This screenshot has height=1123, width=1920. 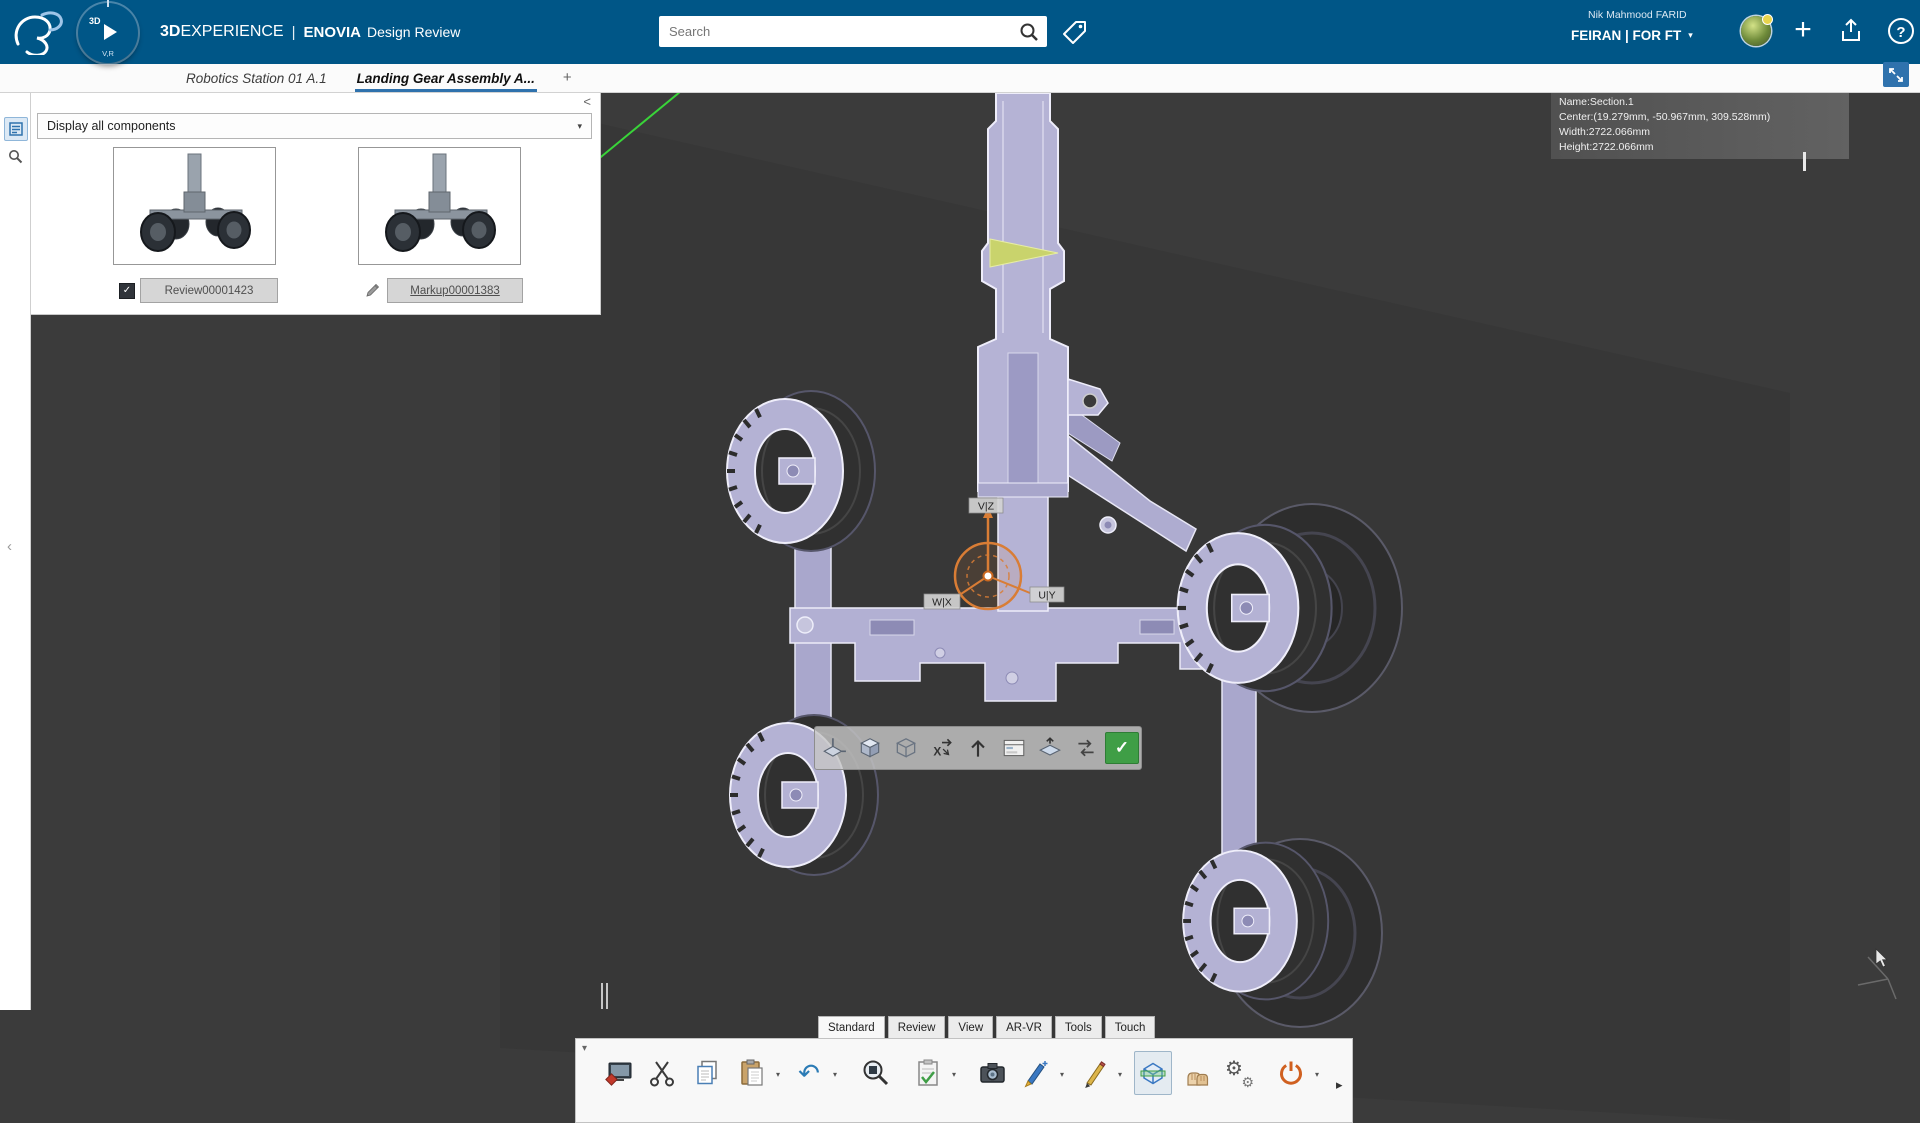 I want to click on section-axis-button: X, so click(x=942, y=748).